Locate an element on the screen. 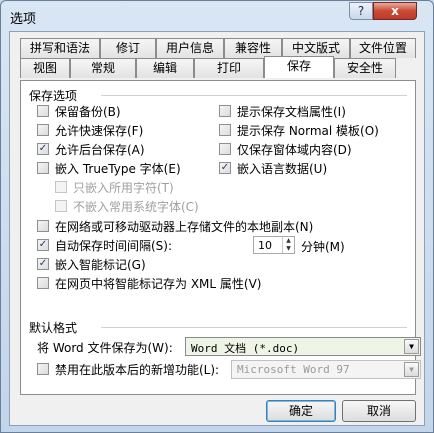  close-button: x is located at coordinates (395, 11).